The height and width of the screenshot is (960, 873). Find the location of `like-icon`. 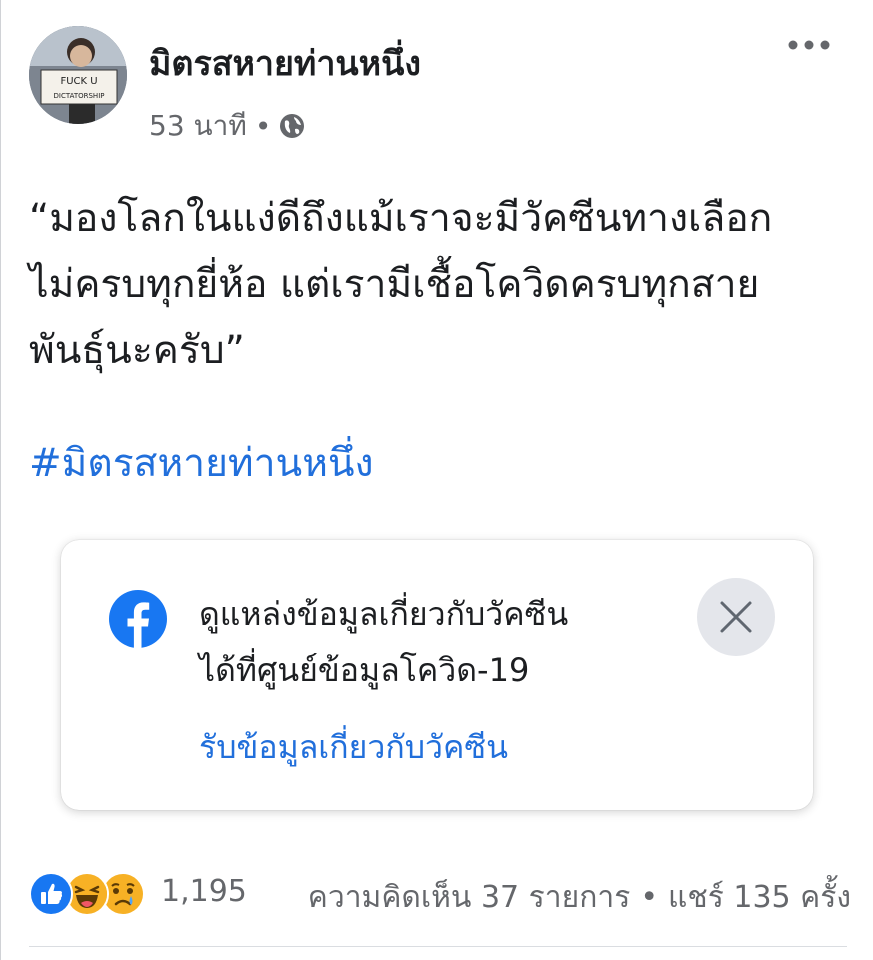

like-icon is located at coordinates (51, 894).